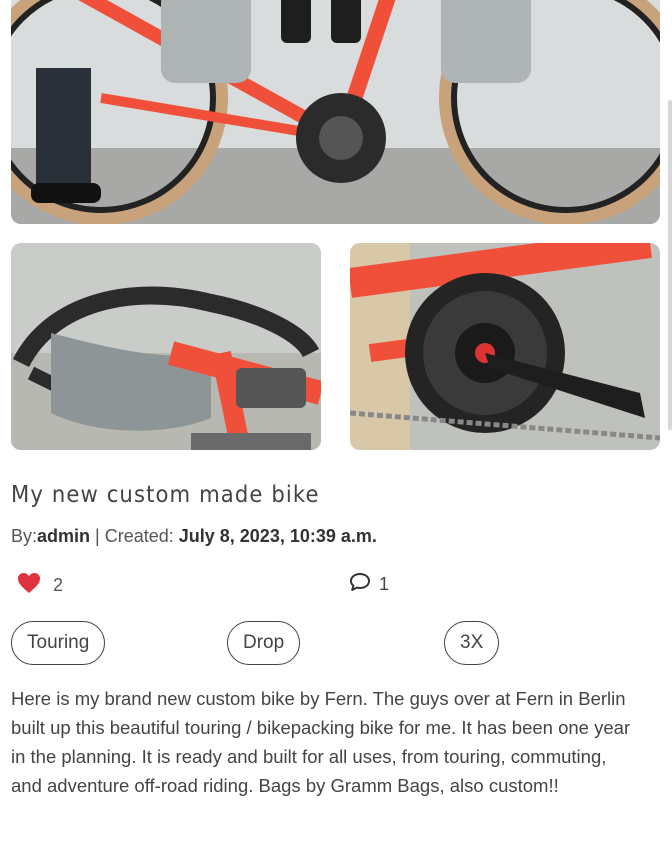 The height and width of the screenshot is (864, 672). I want to click on created-label: | Created:, so click(134, 536).